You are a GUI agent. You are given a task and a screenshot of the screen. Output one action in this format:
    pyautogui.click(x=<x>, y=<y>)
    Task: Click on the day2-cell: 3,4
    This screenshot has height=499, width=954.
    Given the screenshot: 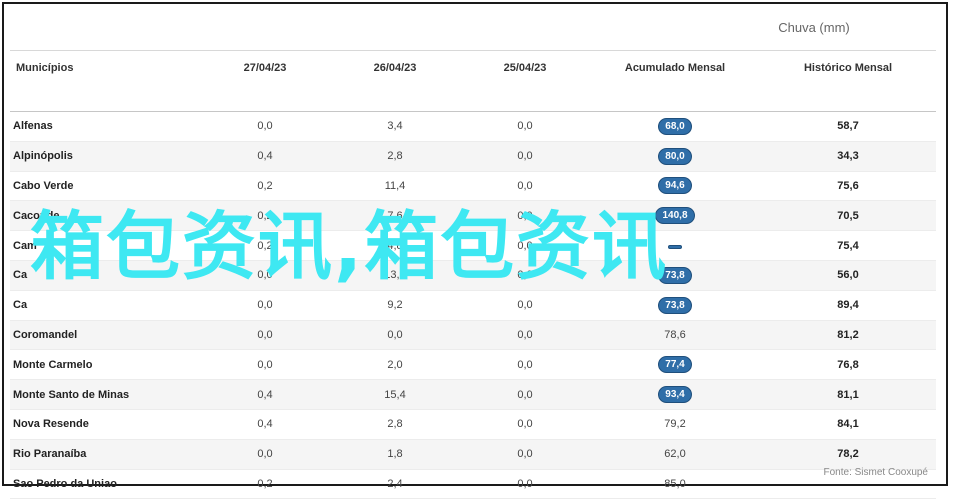 What is the action you would take?
    pyautogui.click(x=395, y=126)
    